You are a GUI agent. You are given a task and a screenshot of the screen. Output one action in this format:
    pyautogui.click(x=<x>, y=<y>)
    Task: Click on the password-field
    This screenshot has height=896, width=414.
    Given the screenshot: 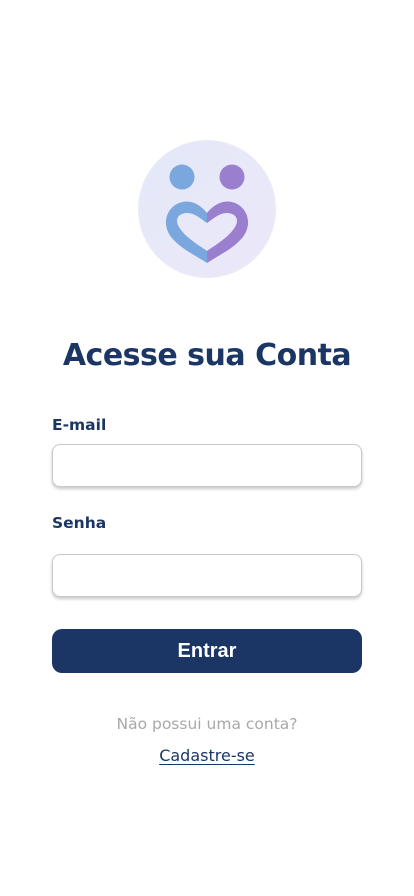 What is the action you would take?
    pyautogui.click(x=207, y=575)
    